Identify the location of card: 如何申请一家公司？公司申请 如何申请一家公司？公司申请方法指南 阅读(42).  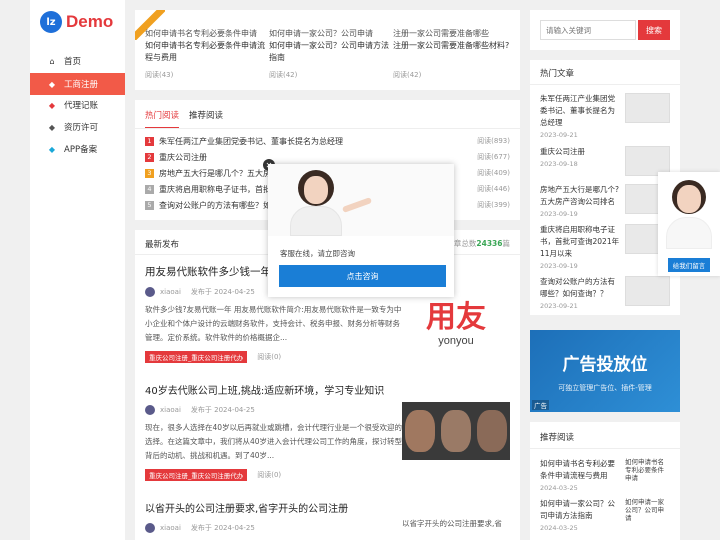
(329, 54).